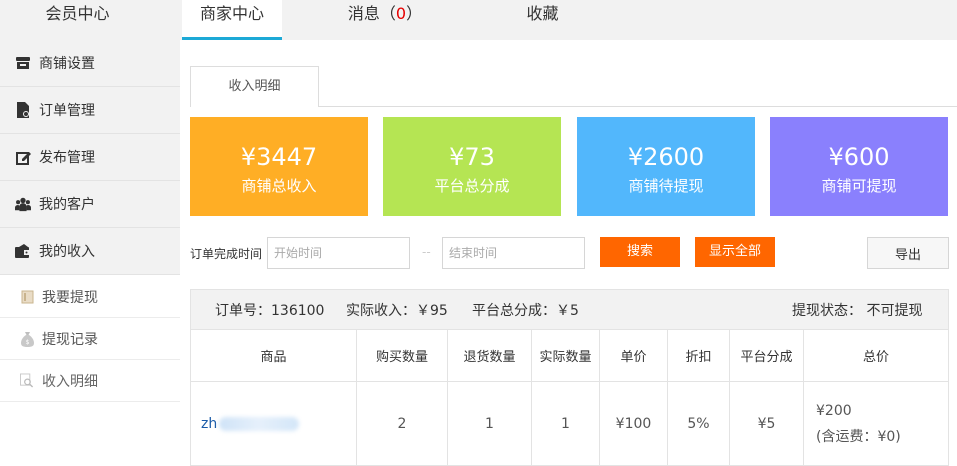 This screenshot has width=957, height=466. I want to click on messages-label: 消息, so click(363, 13).